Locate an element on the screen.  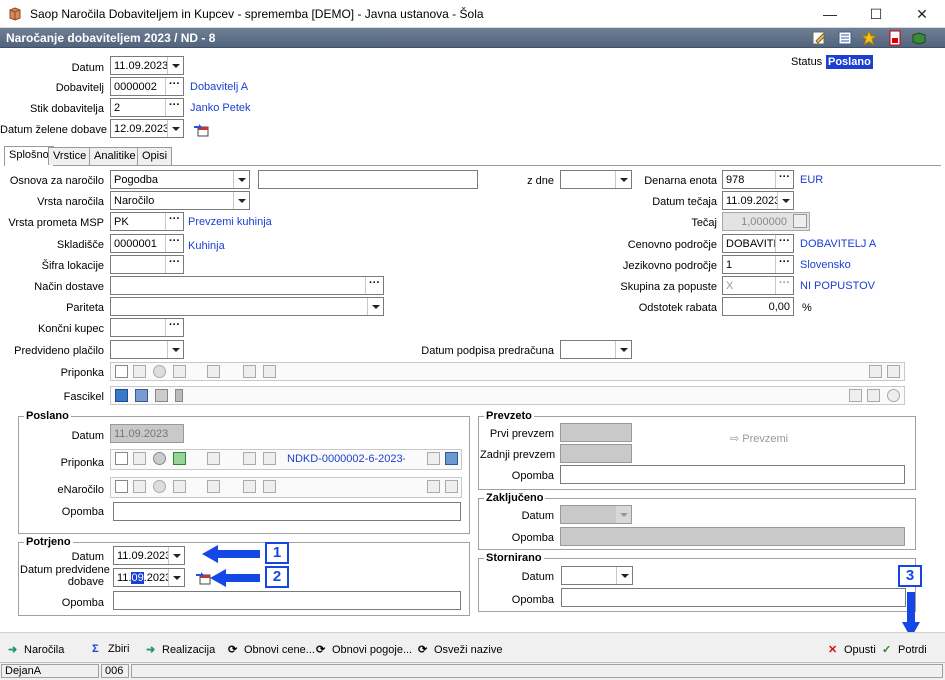
potrjeno-opomba-field is located at coordinates (287, 600).